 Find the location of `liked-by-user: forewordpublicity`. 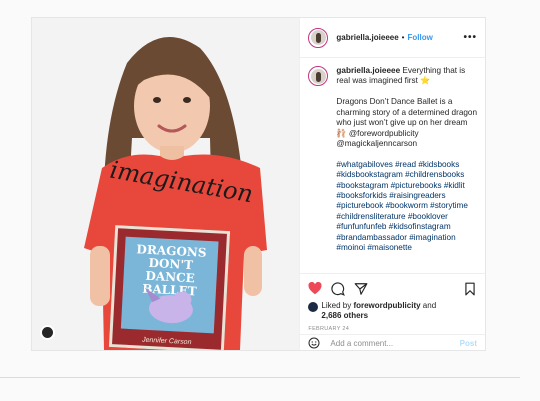

liked-by-user: forewordpublicity is located at coordinates (386, 305).